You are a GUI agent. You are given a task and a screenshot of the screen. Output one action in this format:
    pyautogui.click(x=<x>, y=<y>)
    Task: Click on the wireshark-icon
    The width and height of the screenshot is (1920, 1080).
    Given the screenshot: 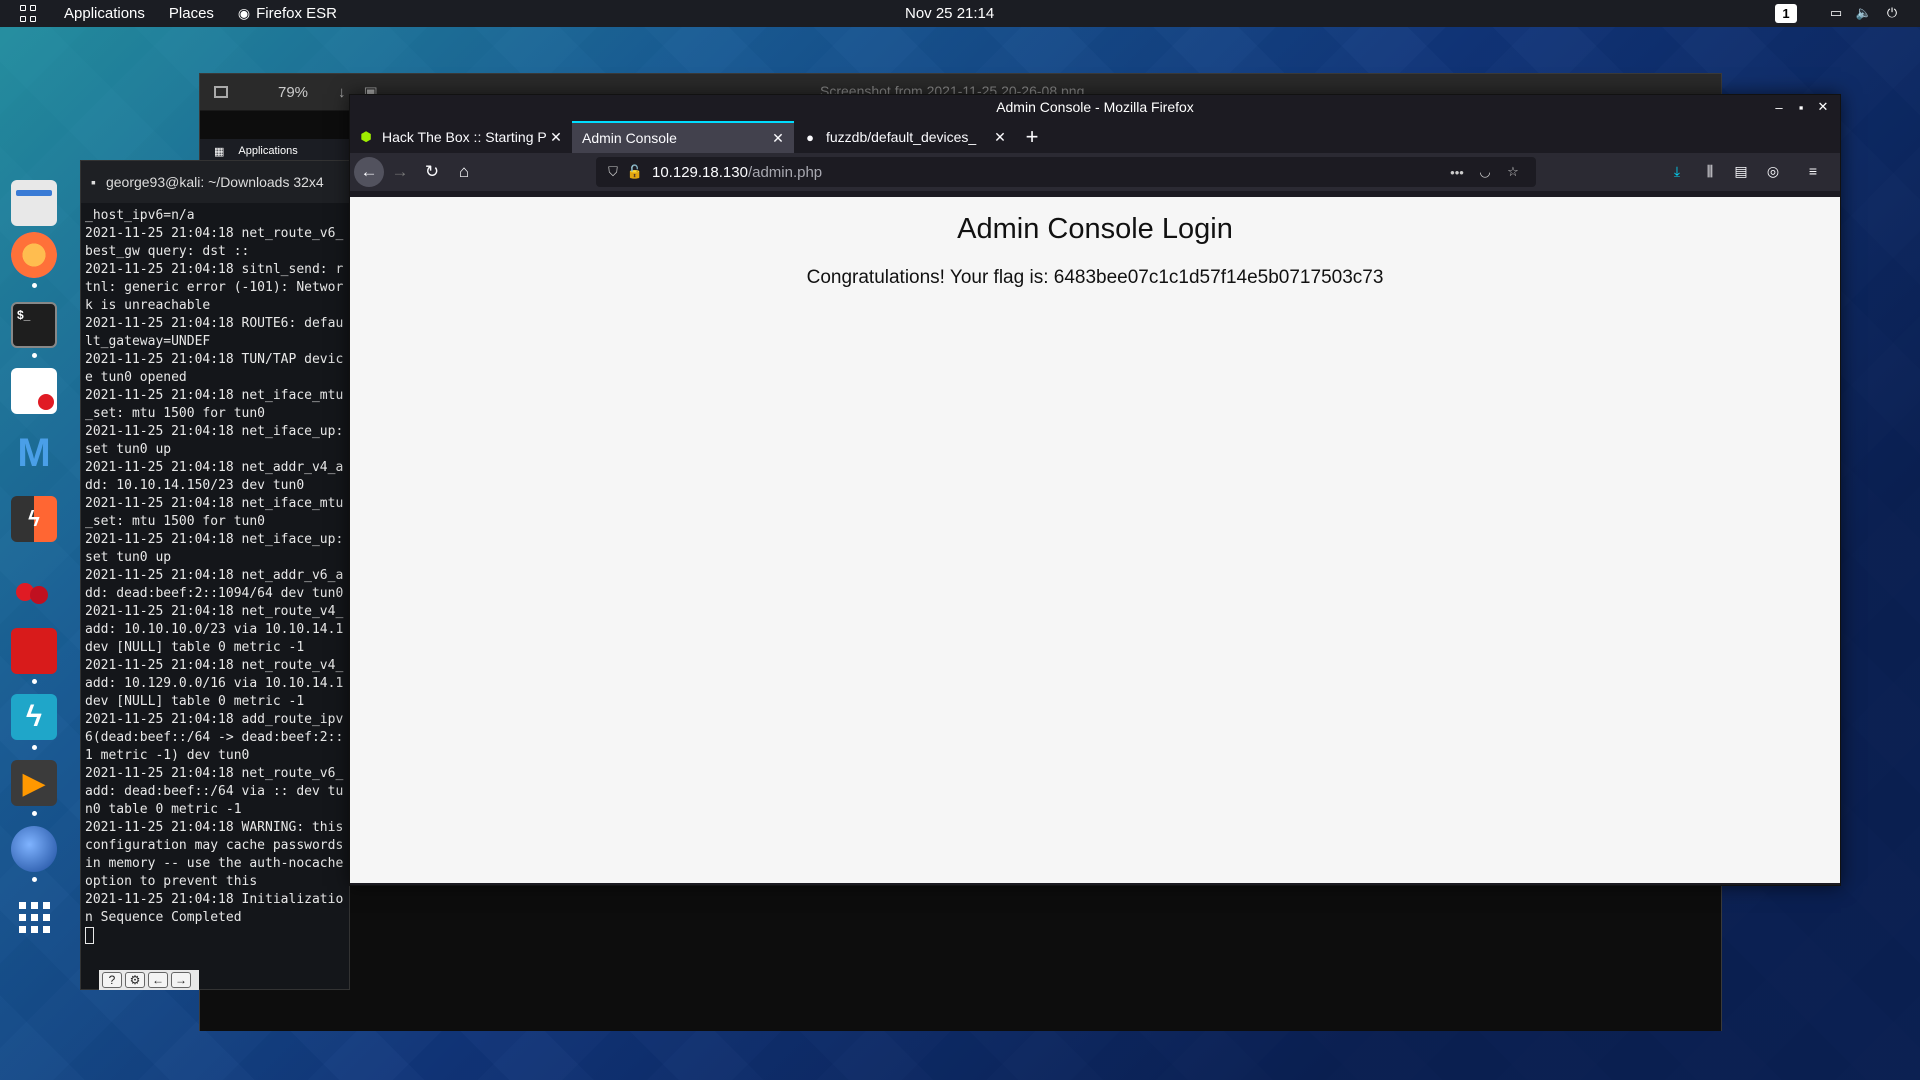 What is the action you would take?
    pyautogui.click(x=34, y=849)
    